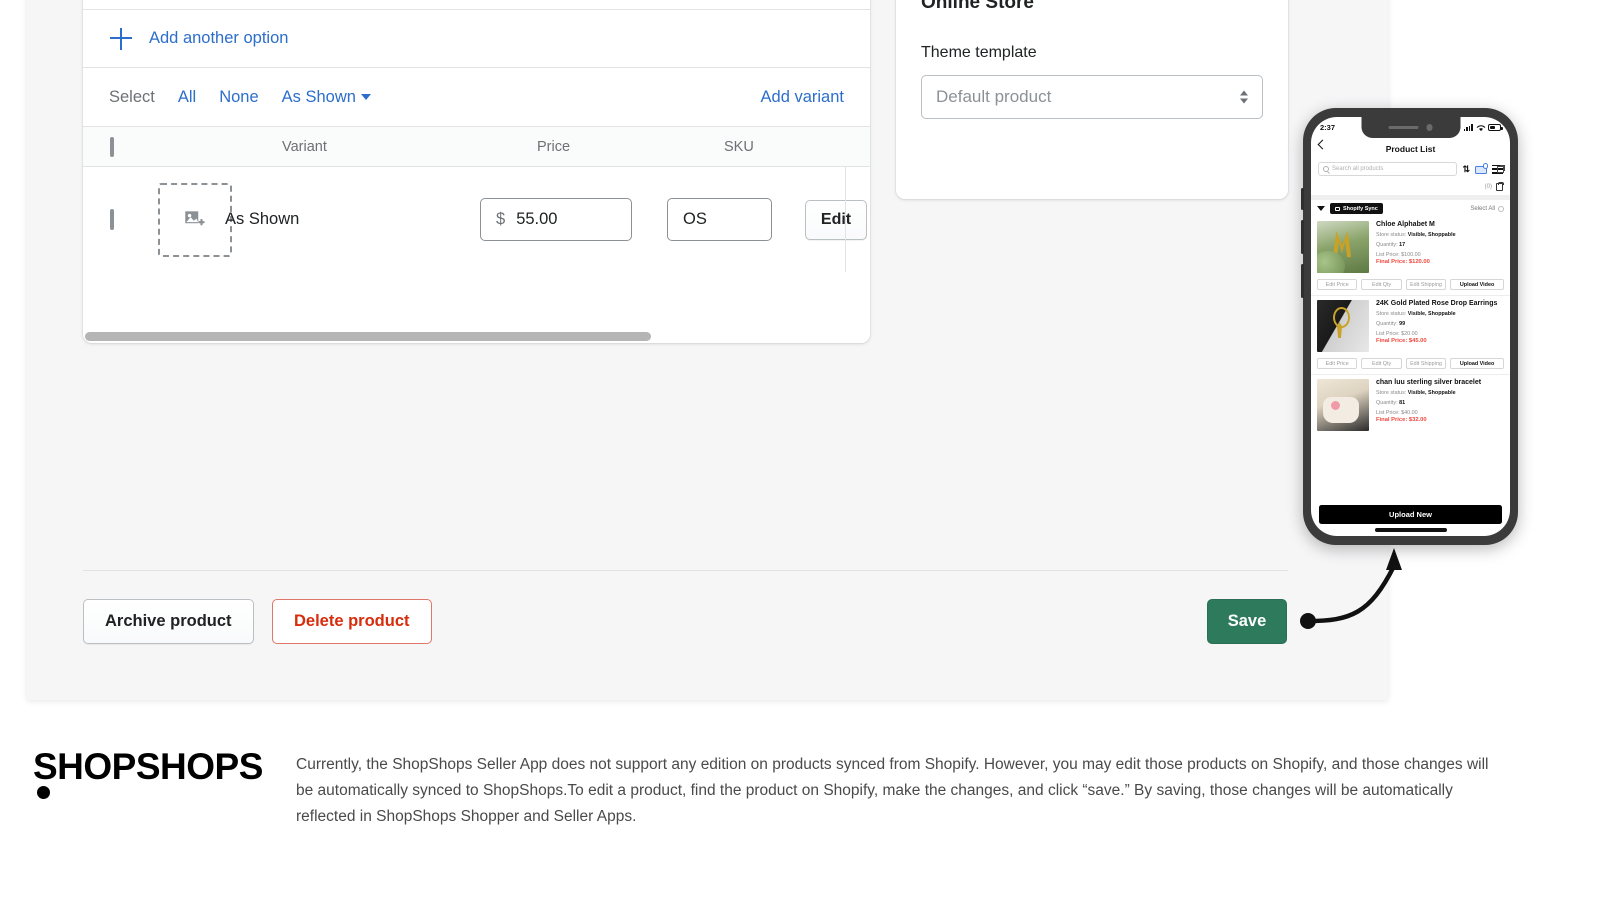  What do you see at coordinates (1419, 261) in the screenshot?
I see `final-price-value: $120.00` at bounding box center [1419, 261].